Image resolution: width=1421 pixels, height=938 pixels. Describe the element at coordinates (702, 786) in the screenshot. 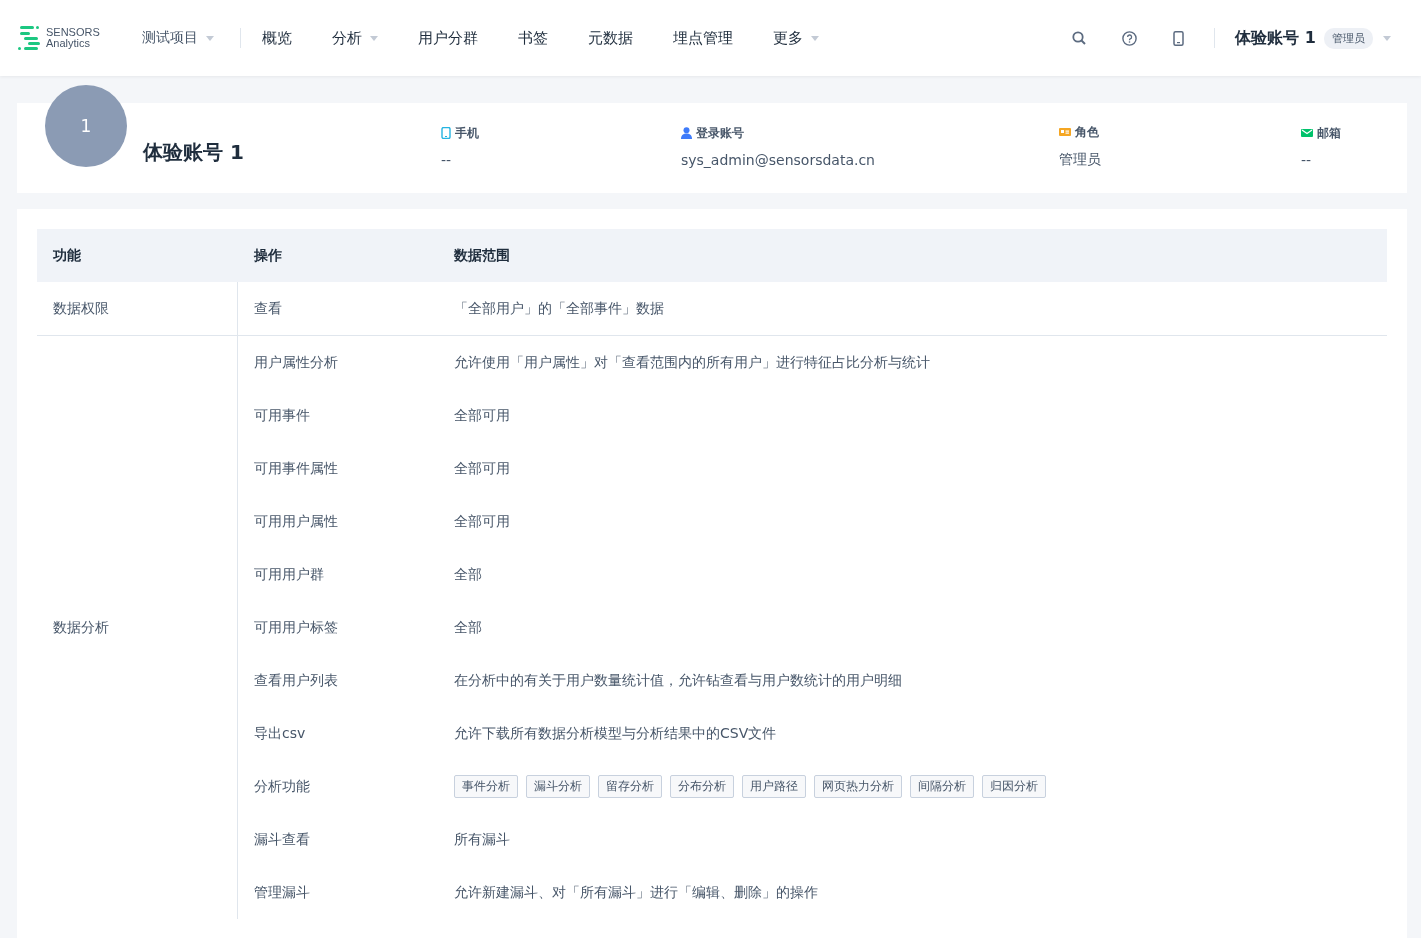

I see `tag: 分布分析` at that location.